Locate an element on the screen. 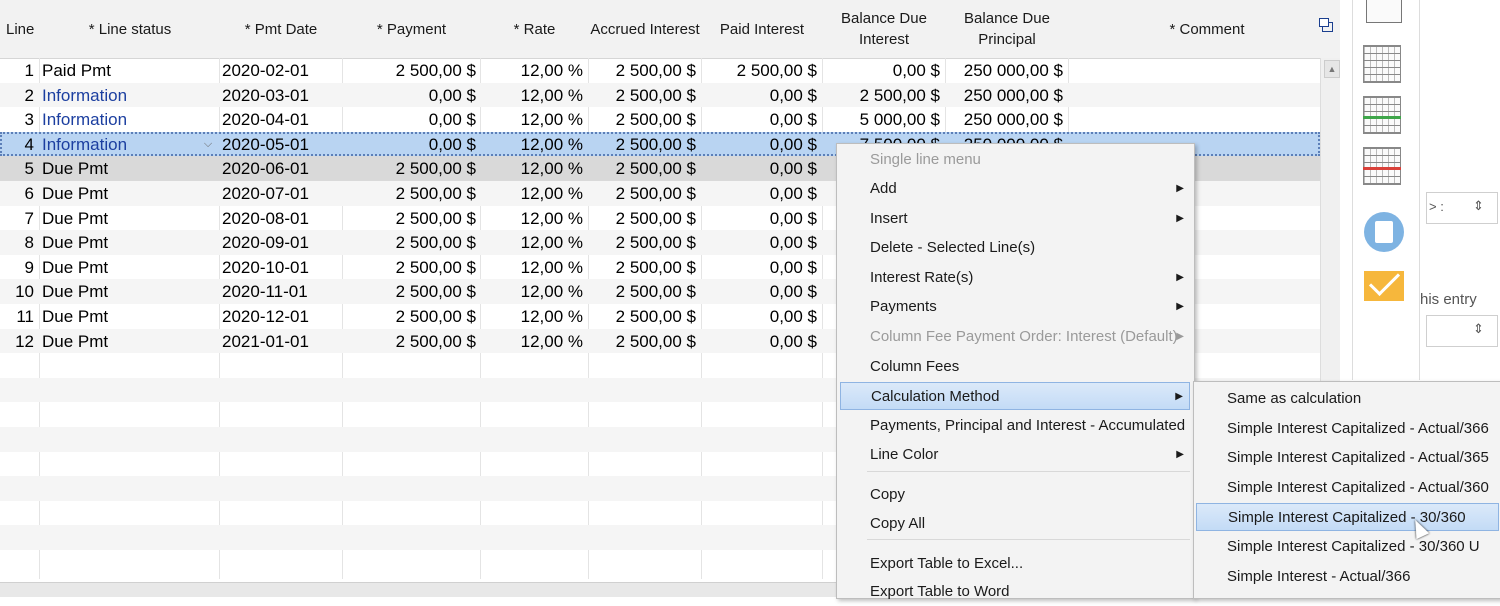 Image resolution: width=1500 pixels, height=606 pixels. menu-item-calculation-method: Calculation Method ▶ is located at coordinates (1015, 396).